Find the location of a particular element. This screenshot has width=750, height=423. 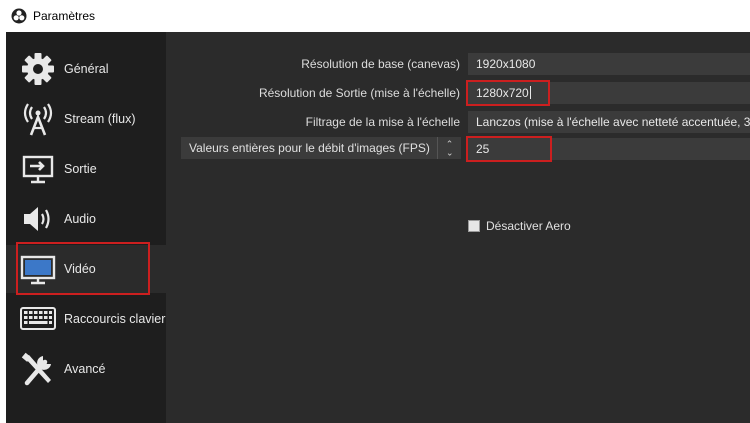

sidebar-item-audio: Audio is located at coordinates (86, 219).